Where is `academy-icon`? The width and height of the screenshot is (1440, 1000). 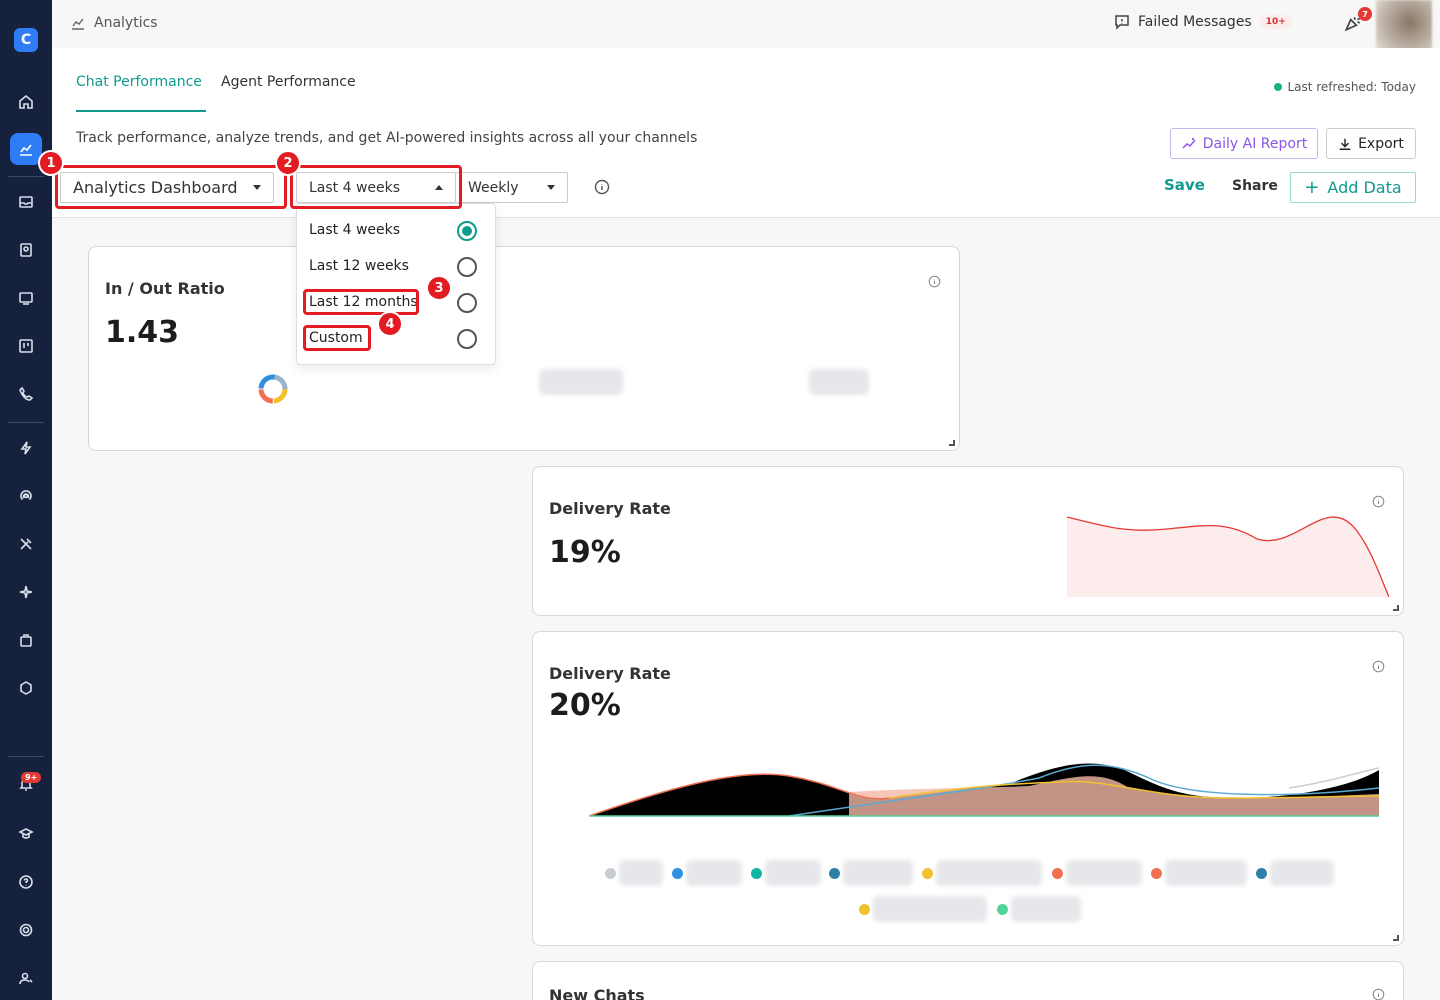
academy-icon is located at coordinates (26, 834).